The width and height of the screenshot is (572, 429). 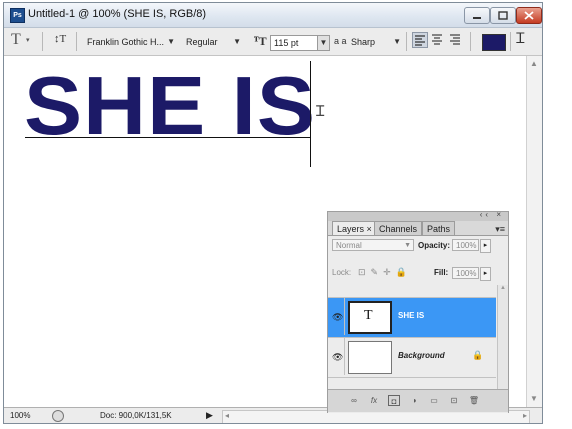 I want to click on align-center-button, so click(x=438, y=40).